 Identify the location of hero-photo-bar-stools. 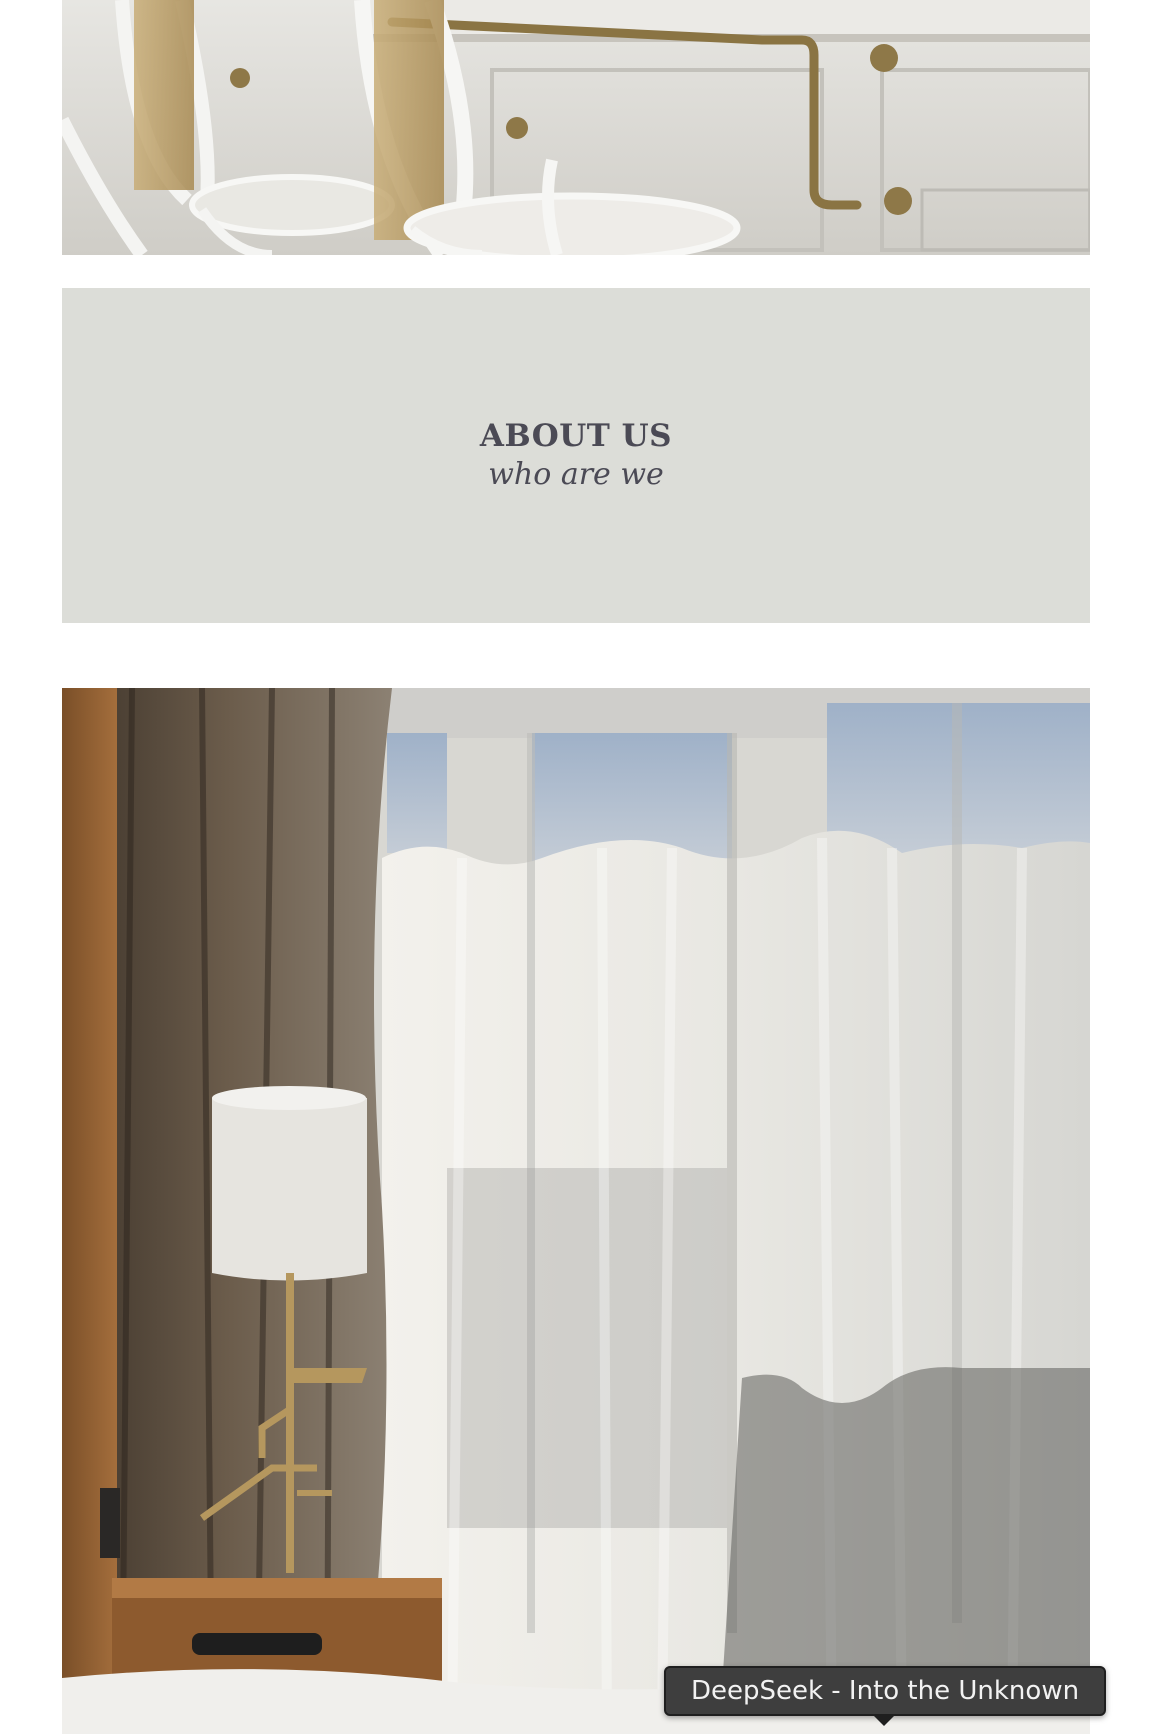
(576, 127).